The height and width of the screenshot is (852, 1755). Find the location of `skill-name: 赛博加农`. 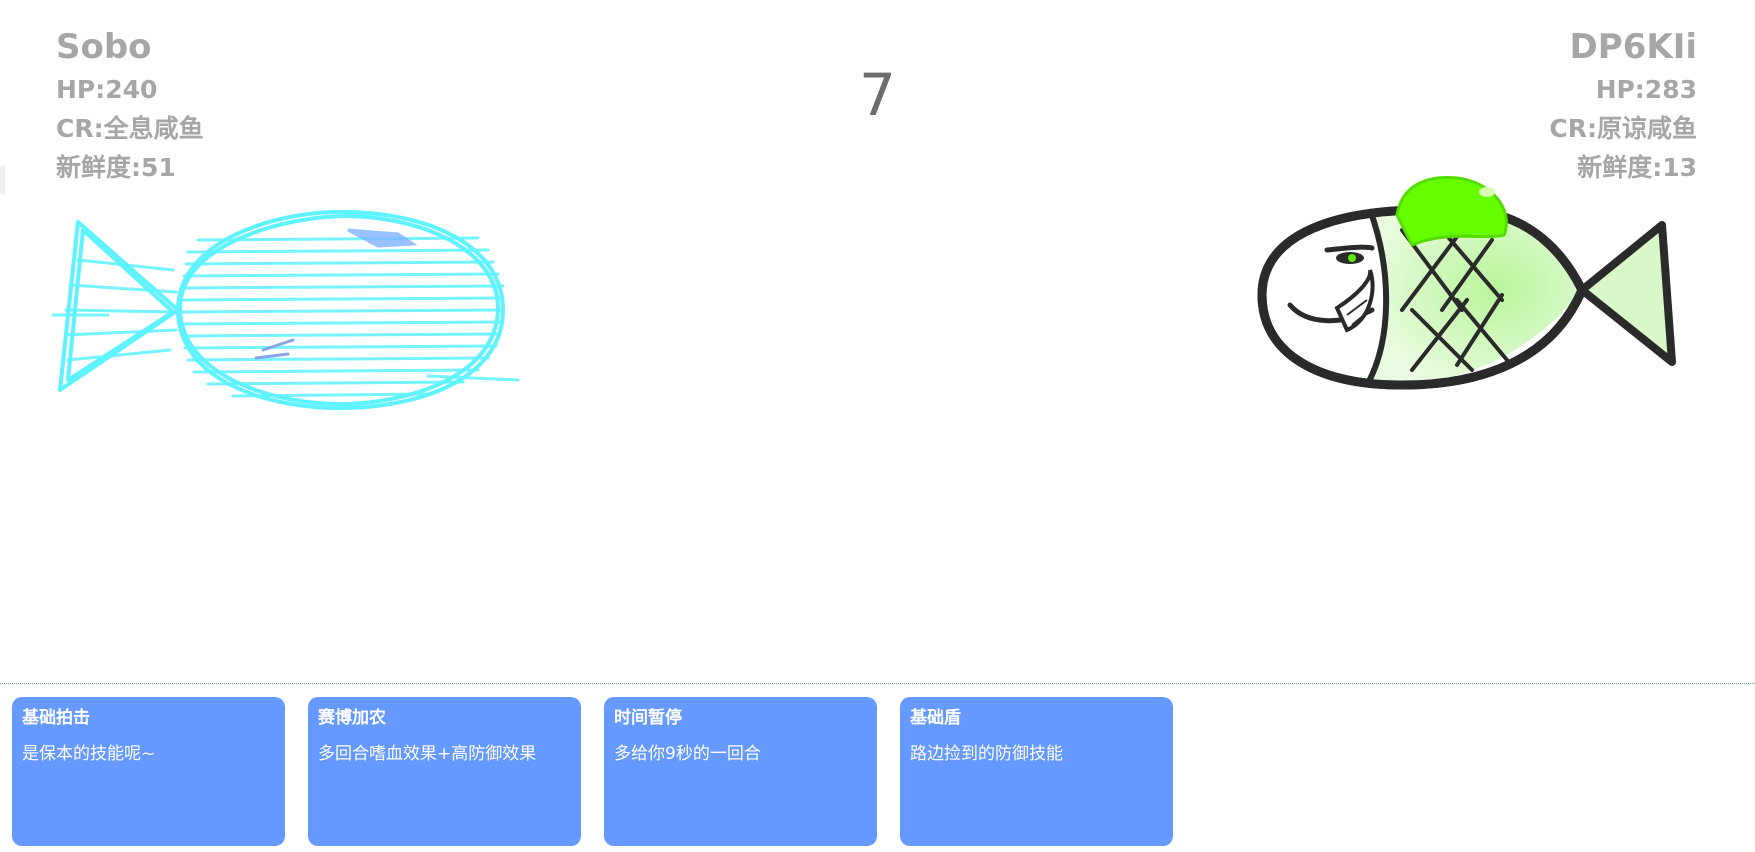

skill-name: 赛博加农 is located at coordinates (352, 718).